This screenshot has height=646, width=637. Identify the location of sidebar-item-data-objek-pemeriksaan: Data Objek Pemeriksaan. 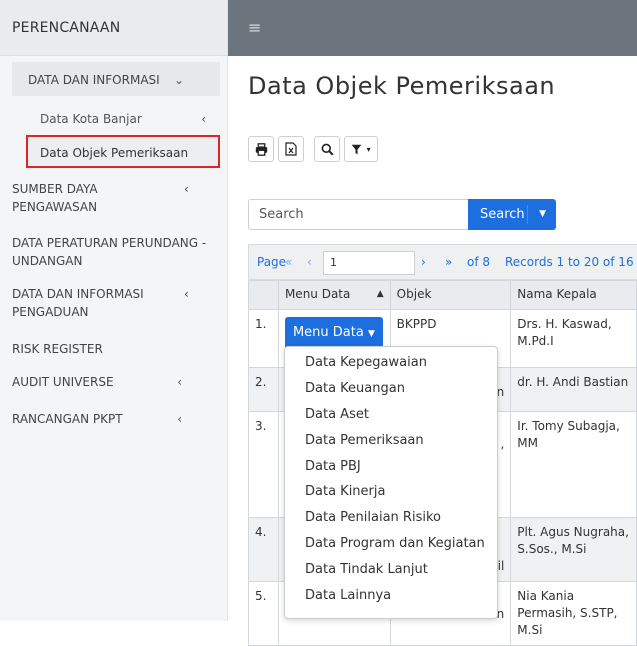
(123, 151).